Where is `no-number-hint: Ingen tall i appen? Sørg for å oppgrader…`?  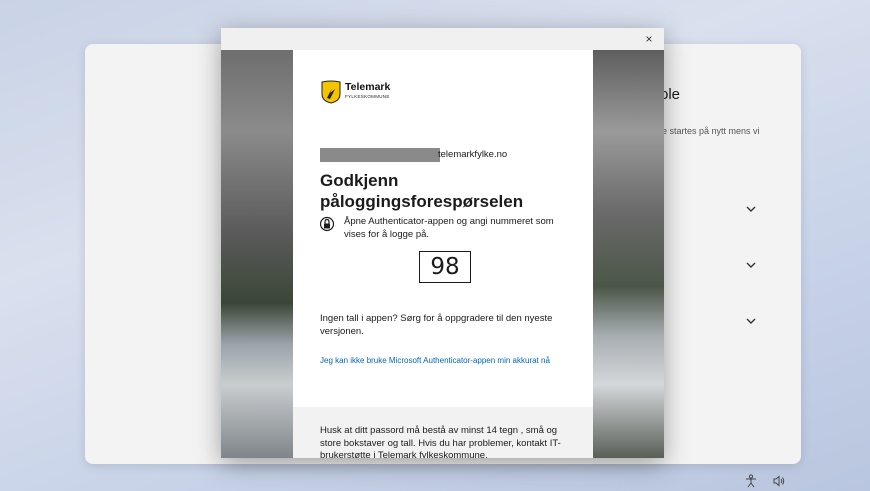
no-number-hint: Ingen tall i appen? Sørg for å oppgrader… is located at coordinates (436, 325).